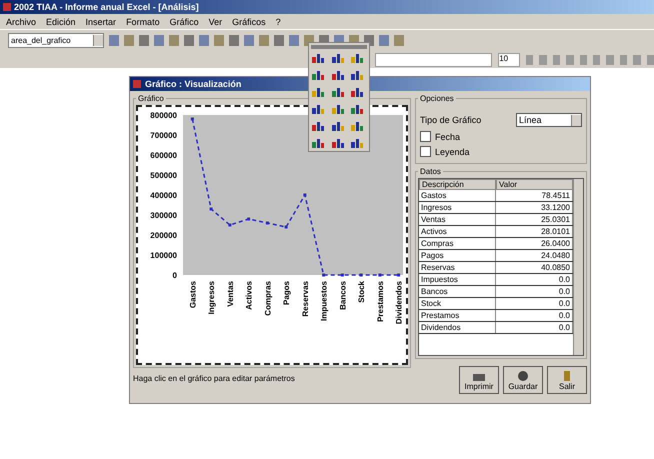  What do you see at coordinates (578, 267) in the screenshot?
I see `scrollbar` at bounding box center [578, 267].